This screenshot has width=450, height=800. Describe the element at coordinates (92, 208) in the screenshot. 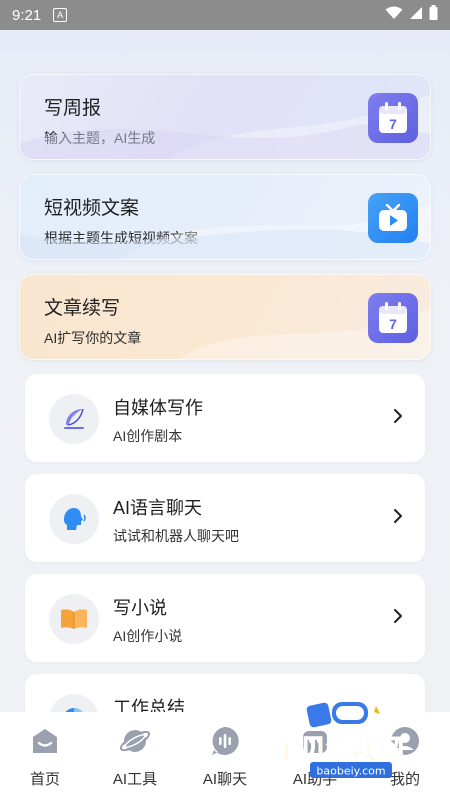

I see `feature-title: 短视频文案` at that location.